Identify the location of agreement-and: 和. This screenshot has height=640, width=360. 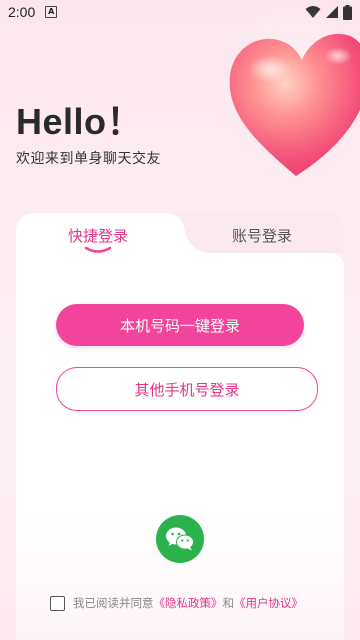
(228, 603).